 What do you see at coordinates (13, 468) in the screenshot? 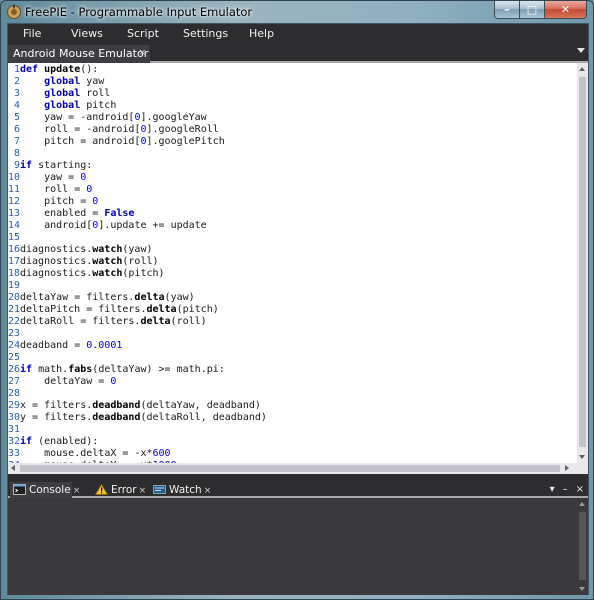
I see `scroll-left-icon` at bounding box center [13, 468].